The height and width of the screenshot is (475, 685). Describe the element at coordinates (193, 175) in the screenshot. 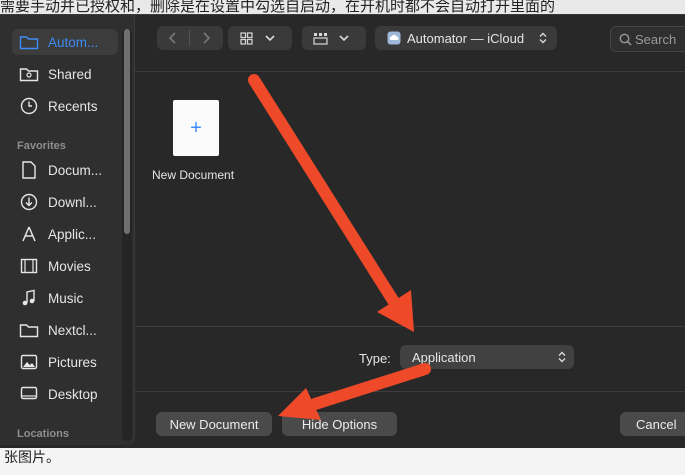

I see `new-document-item-label: New Document` at that location.